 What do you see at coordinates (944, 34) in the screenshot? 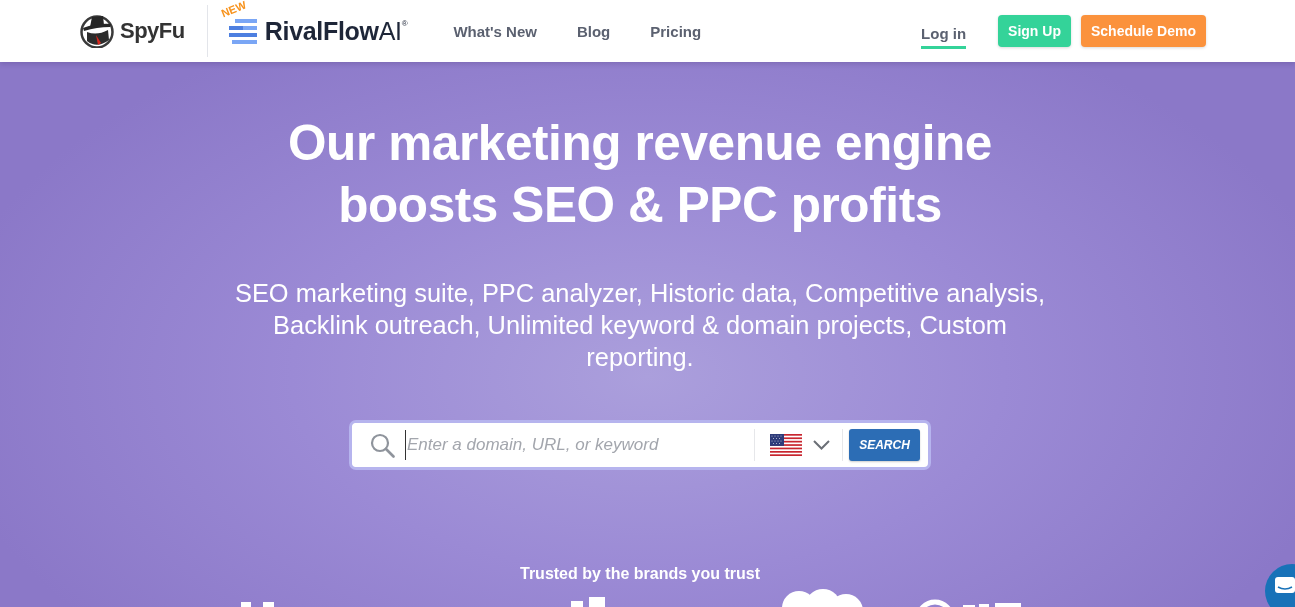
I see `login-link: Log in` at bounding box center [944, 34].